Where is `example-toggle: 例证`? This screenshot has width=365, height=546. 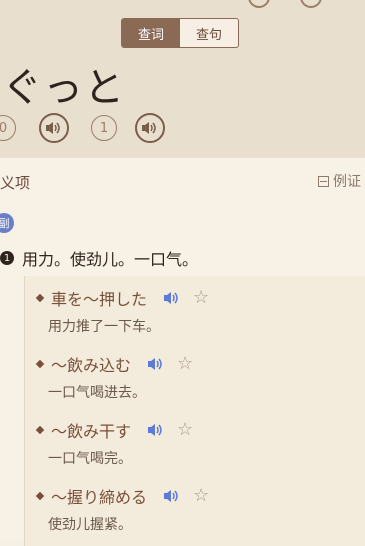
example-toggle: 例证 is located at coordinates (339, 181).